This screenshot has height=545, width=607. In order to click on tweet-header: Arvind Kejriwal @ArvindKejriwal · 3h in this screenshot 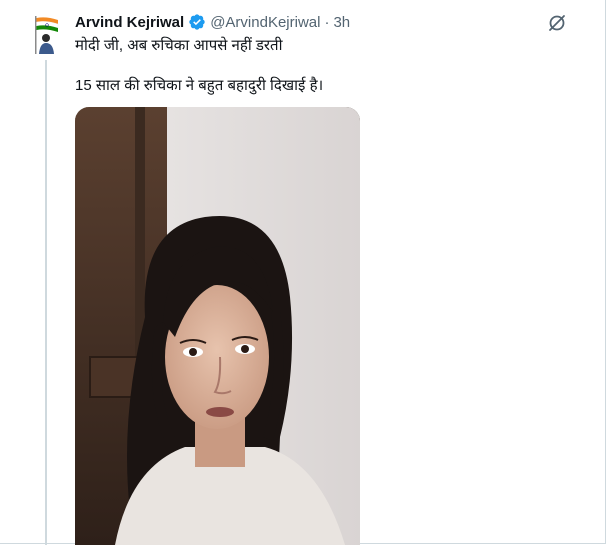, I will do `click(212, 22)`.